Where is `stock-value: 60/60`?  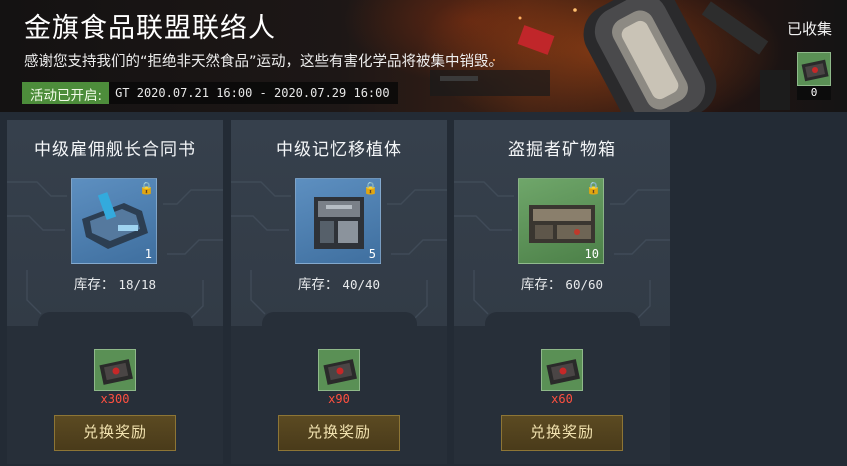 stock-value: 60/60 is located at coordinates (584, 284).